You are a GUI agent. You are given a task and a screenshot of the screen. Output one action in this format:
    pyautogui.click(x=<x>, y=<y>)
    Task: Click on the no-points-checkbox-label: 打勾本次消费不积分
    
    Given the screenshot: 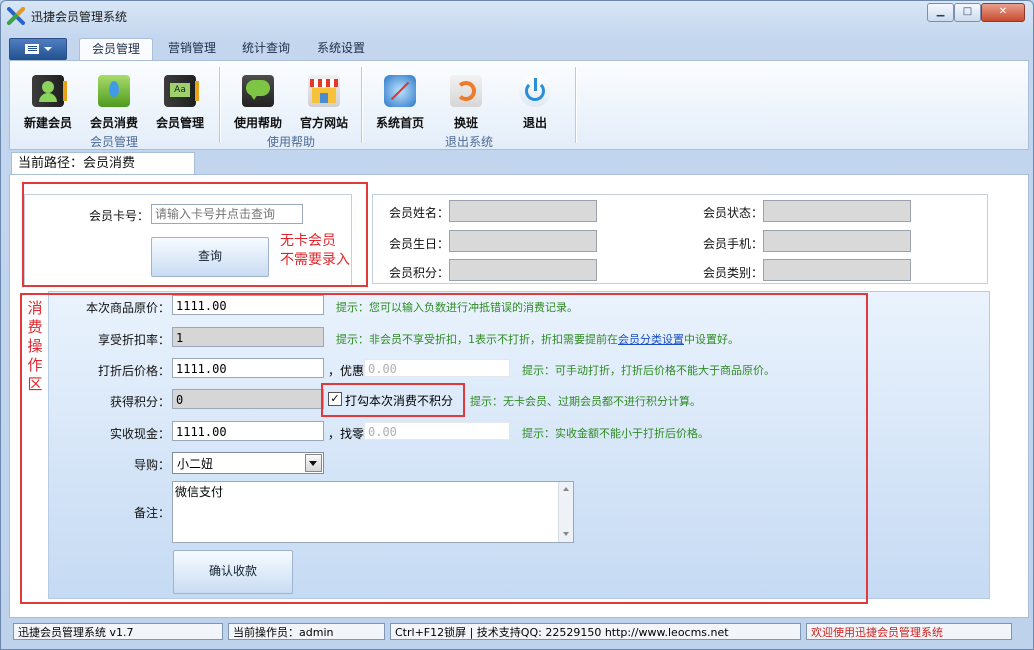 What is the action you would take?
    pyautogui.click(x=399, y=400)
    